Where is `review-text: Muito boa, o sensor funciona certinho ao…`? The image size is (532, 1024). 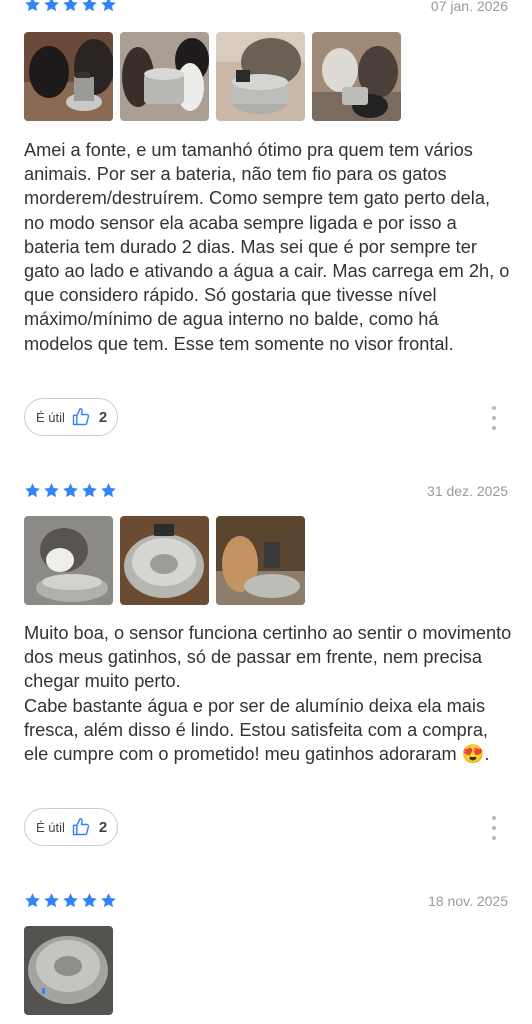 review-text: Muito boa, o sensor funciona certinho ao… is located at coordinates (268, 693).